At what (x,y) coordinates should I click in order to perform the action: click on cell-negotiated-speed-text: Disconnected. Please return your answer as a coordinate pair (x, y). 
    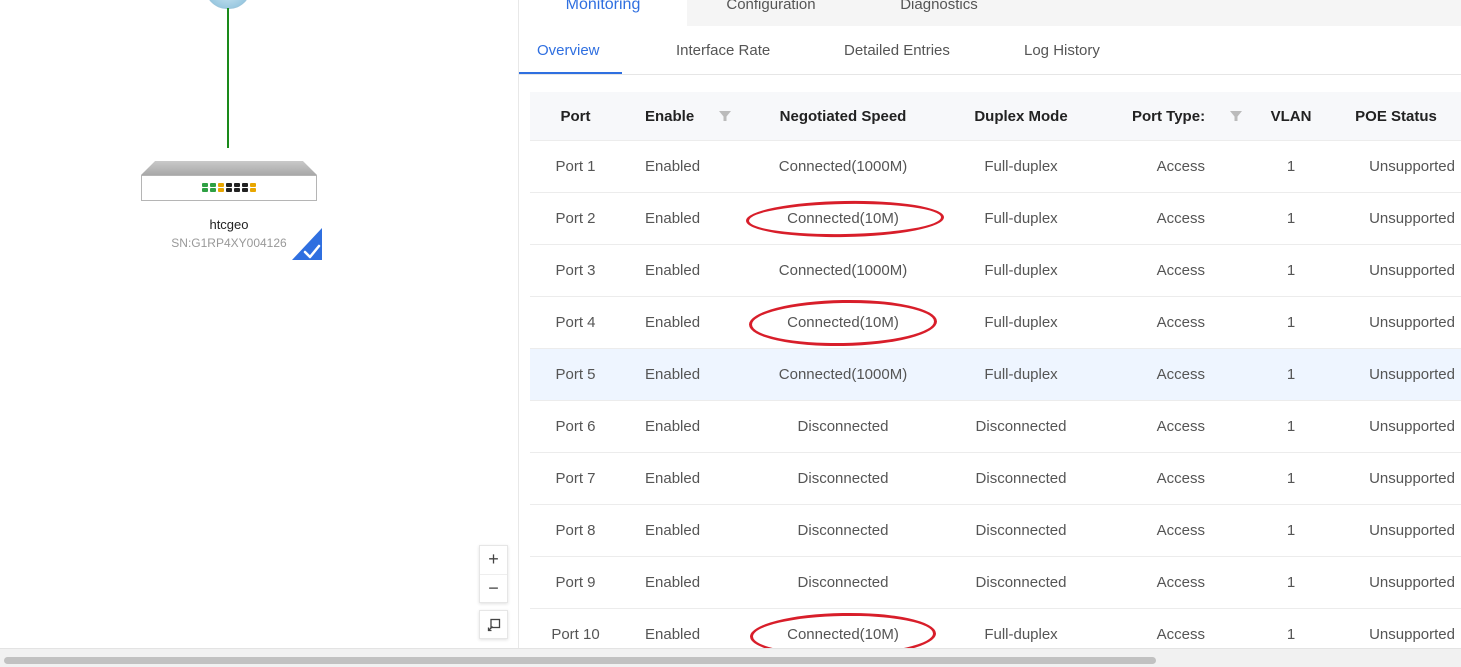
    Looking at the image, I should click on (843, 530).